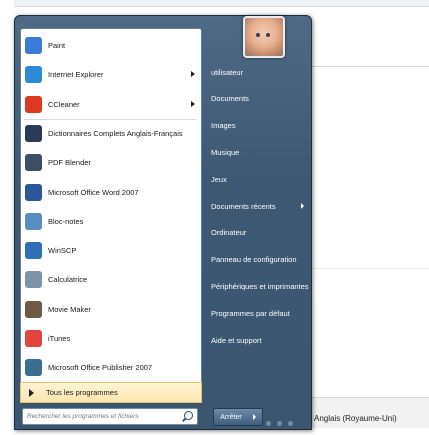 Image resolution: width=429 pixels, height=435 pixels. Describe the element at coordinates (254, 260) in the screenshot. I see `right-pane-label: Panneau de configuration` at that location.